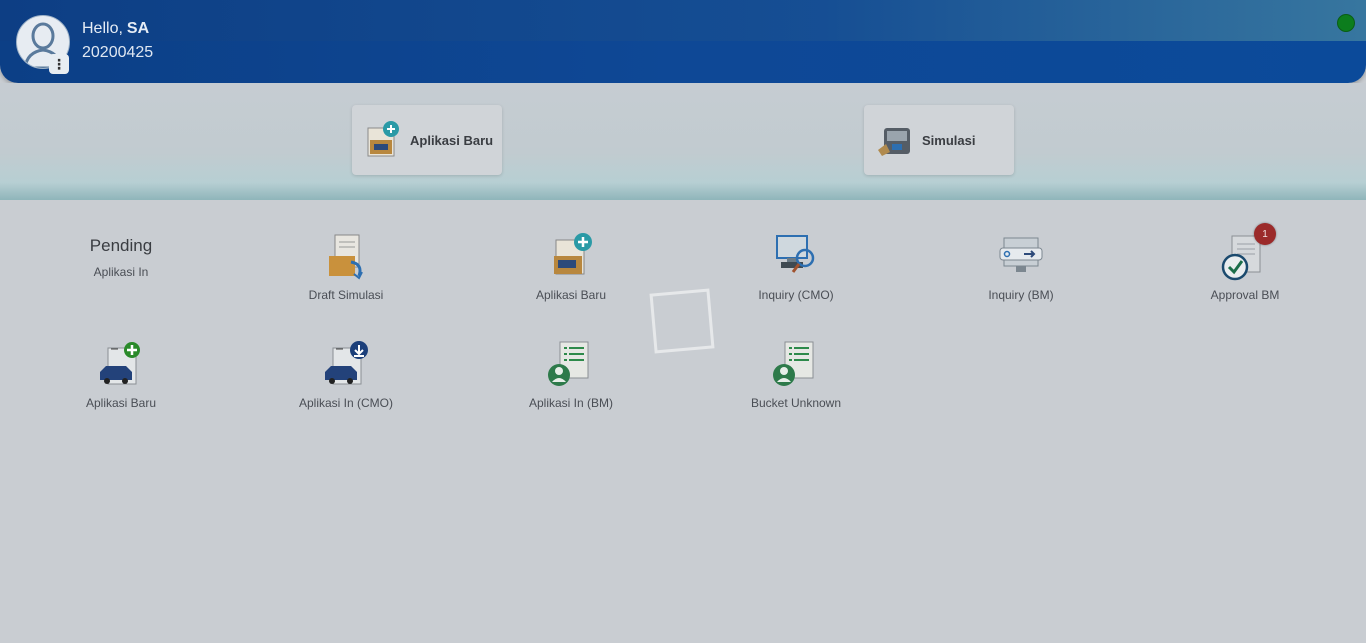  What do you see at coordinates (346, 257) in the screenshot?
I see `draft-simulation-icon` at bounding box center [346, 257].